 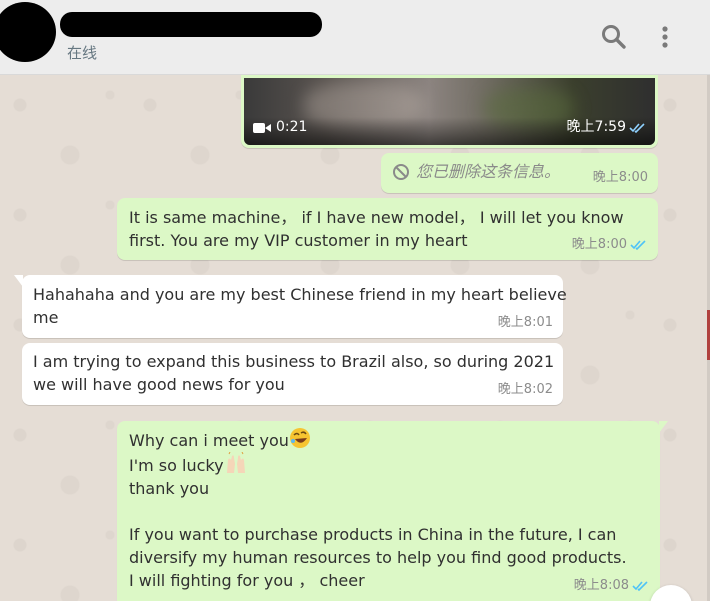 What do you see at coordinates (159, 384) in the screenshot?
I see `message-line: we will have good news for you` at bounding box center [159, 384].